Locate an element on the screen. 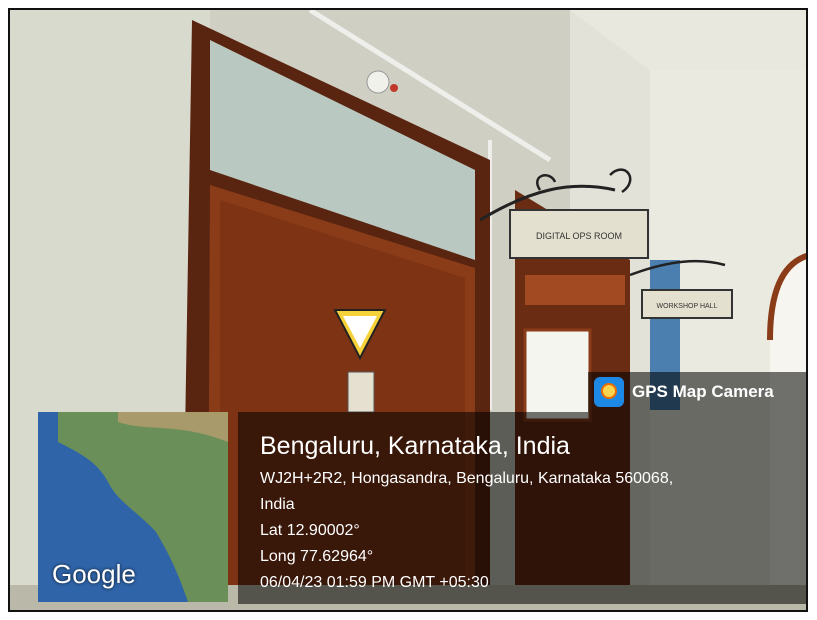  door-notice is located at coordinates (361, 392).